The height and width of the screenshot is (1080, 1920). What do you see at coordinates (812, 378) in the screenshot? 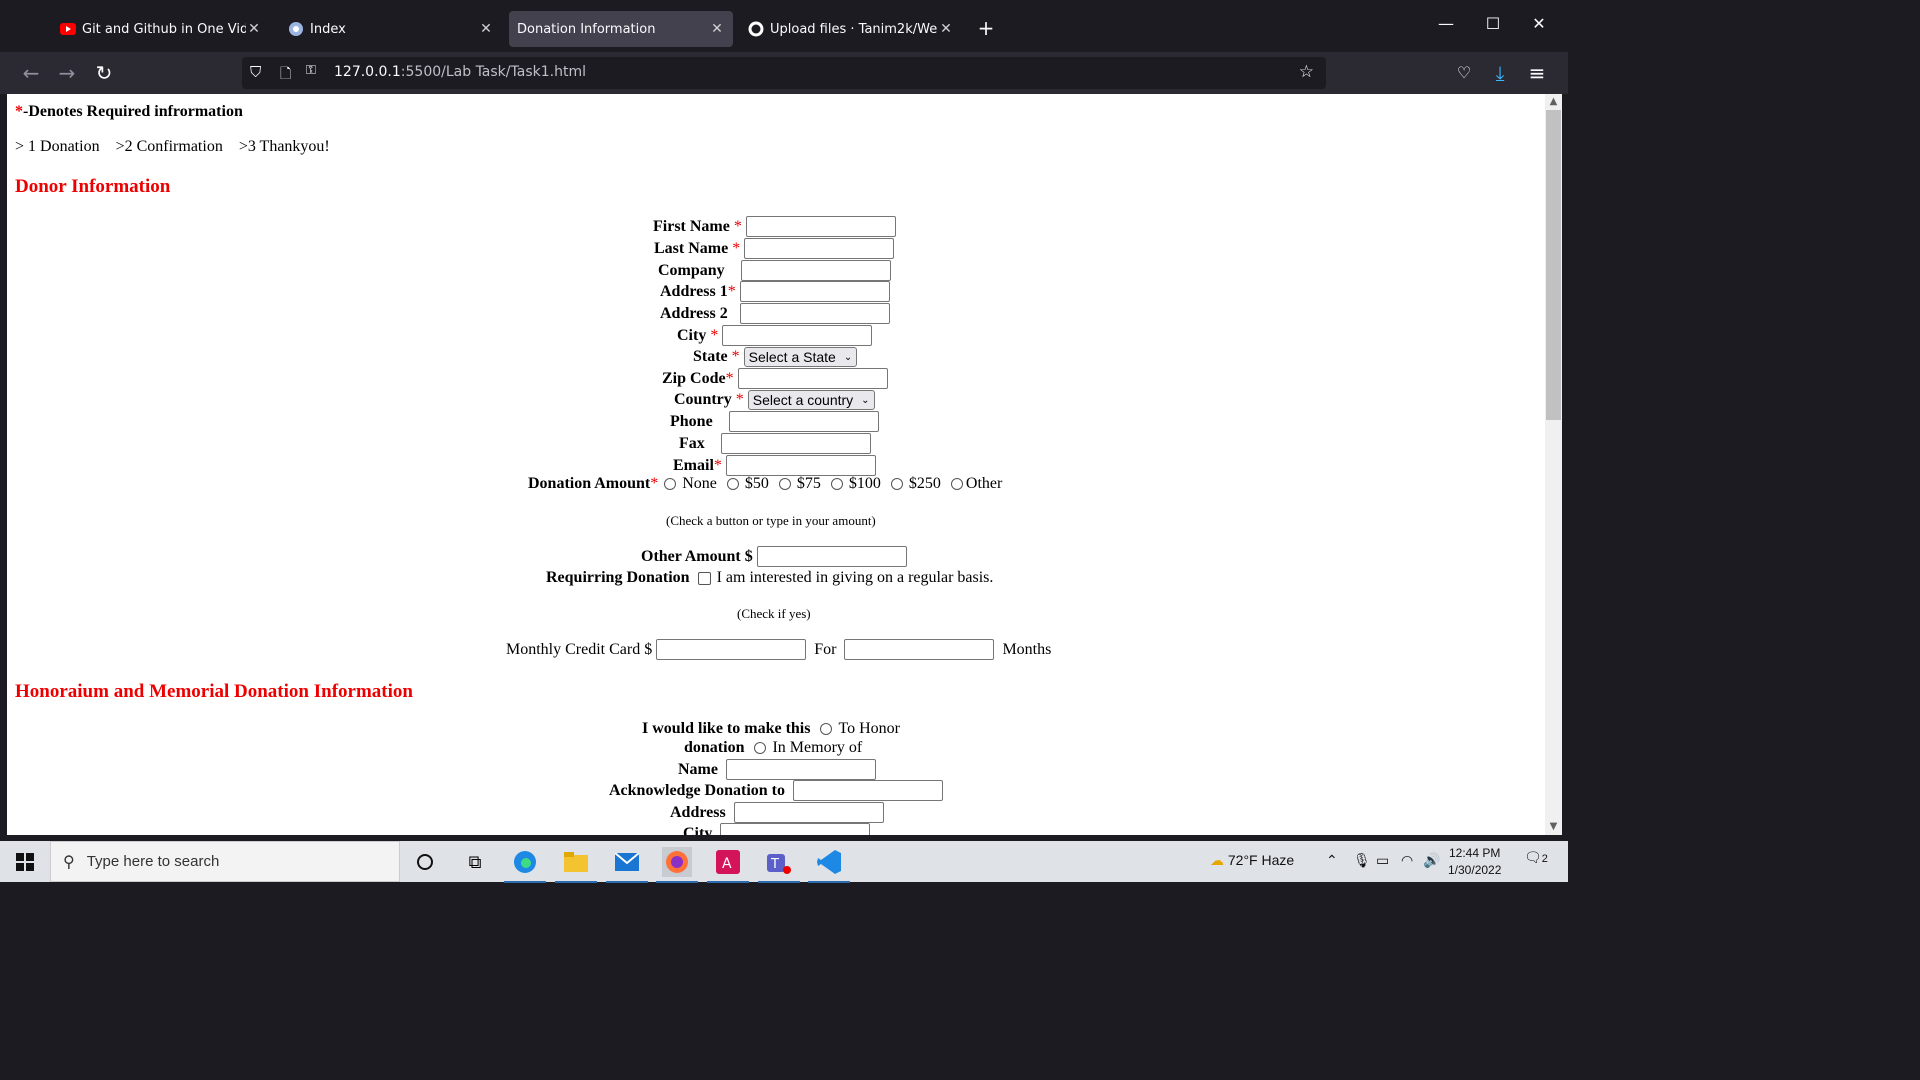
I see `zip-input` at bounding box center [812, 378].